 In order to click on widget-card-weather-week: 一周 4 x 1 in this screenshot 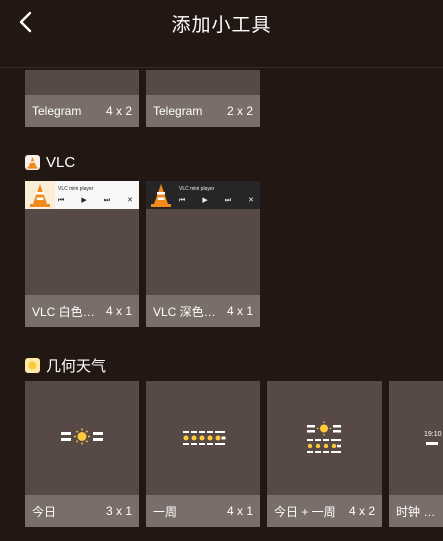, I will do `click(203, 454)`.